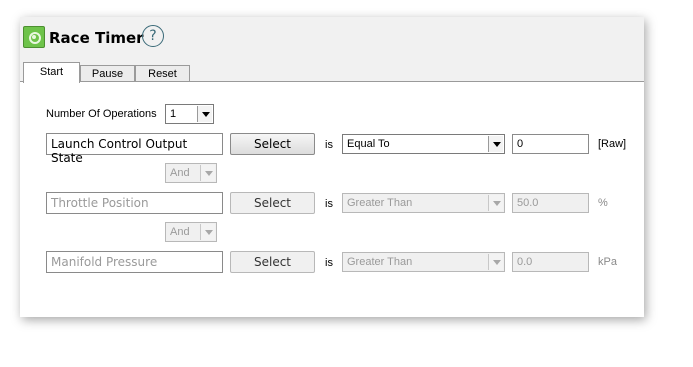 The width and height of the screenshot is (693, 367). What do you see at coordinates (180, 232) in the screenshot?
I see `connector-2-value: And` at bounding box center [180, 232].